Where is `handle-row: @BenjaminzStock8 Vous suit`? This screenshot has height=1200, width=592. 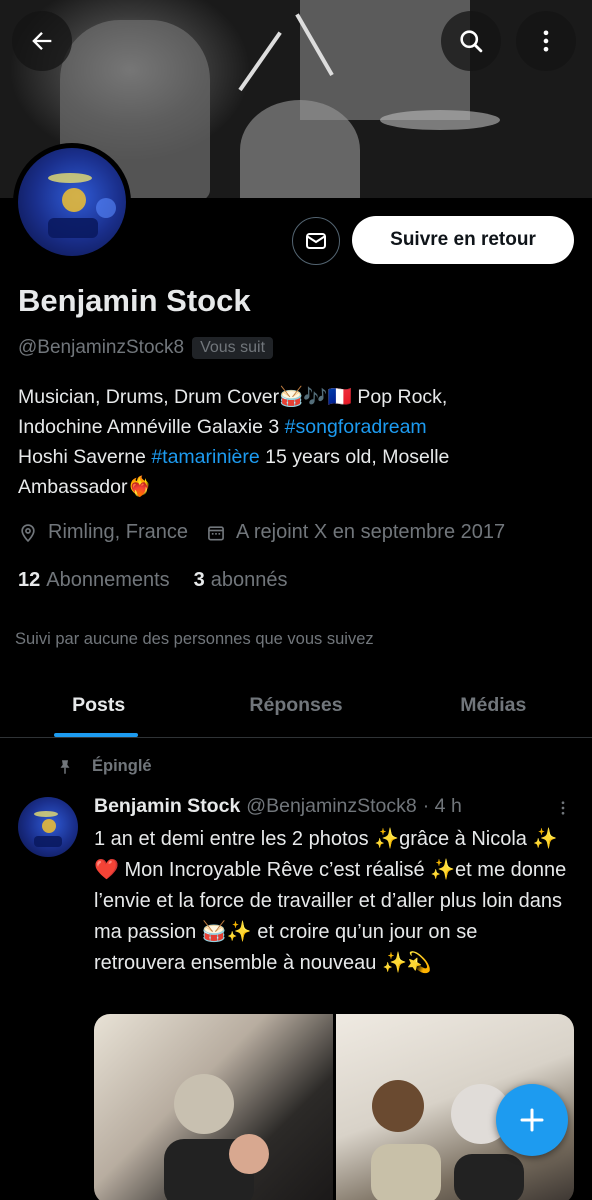 handle-row: @BenjaminzStock8 Vous suit is located at coordinates (146, 348).